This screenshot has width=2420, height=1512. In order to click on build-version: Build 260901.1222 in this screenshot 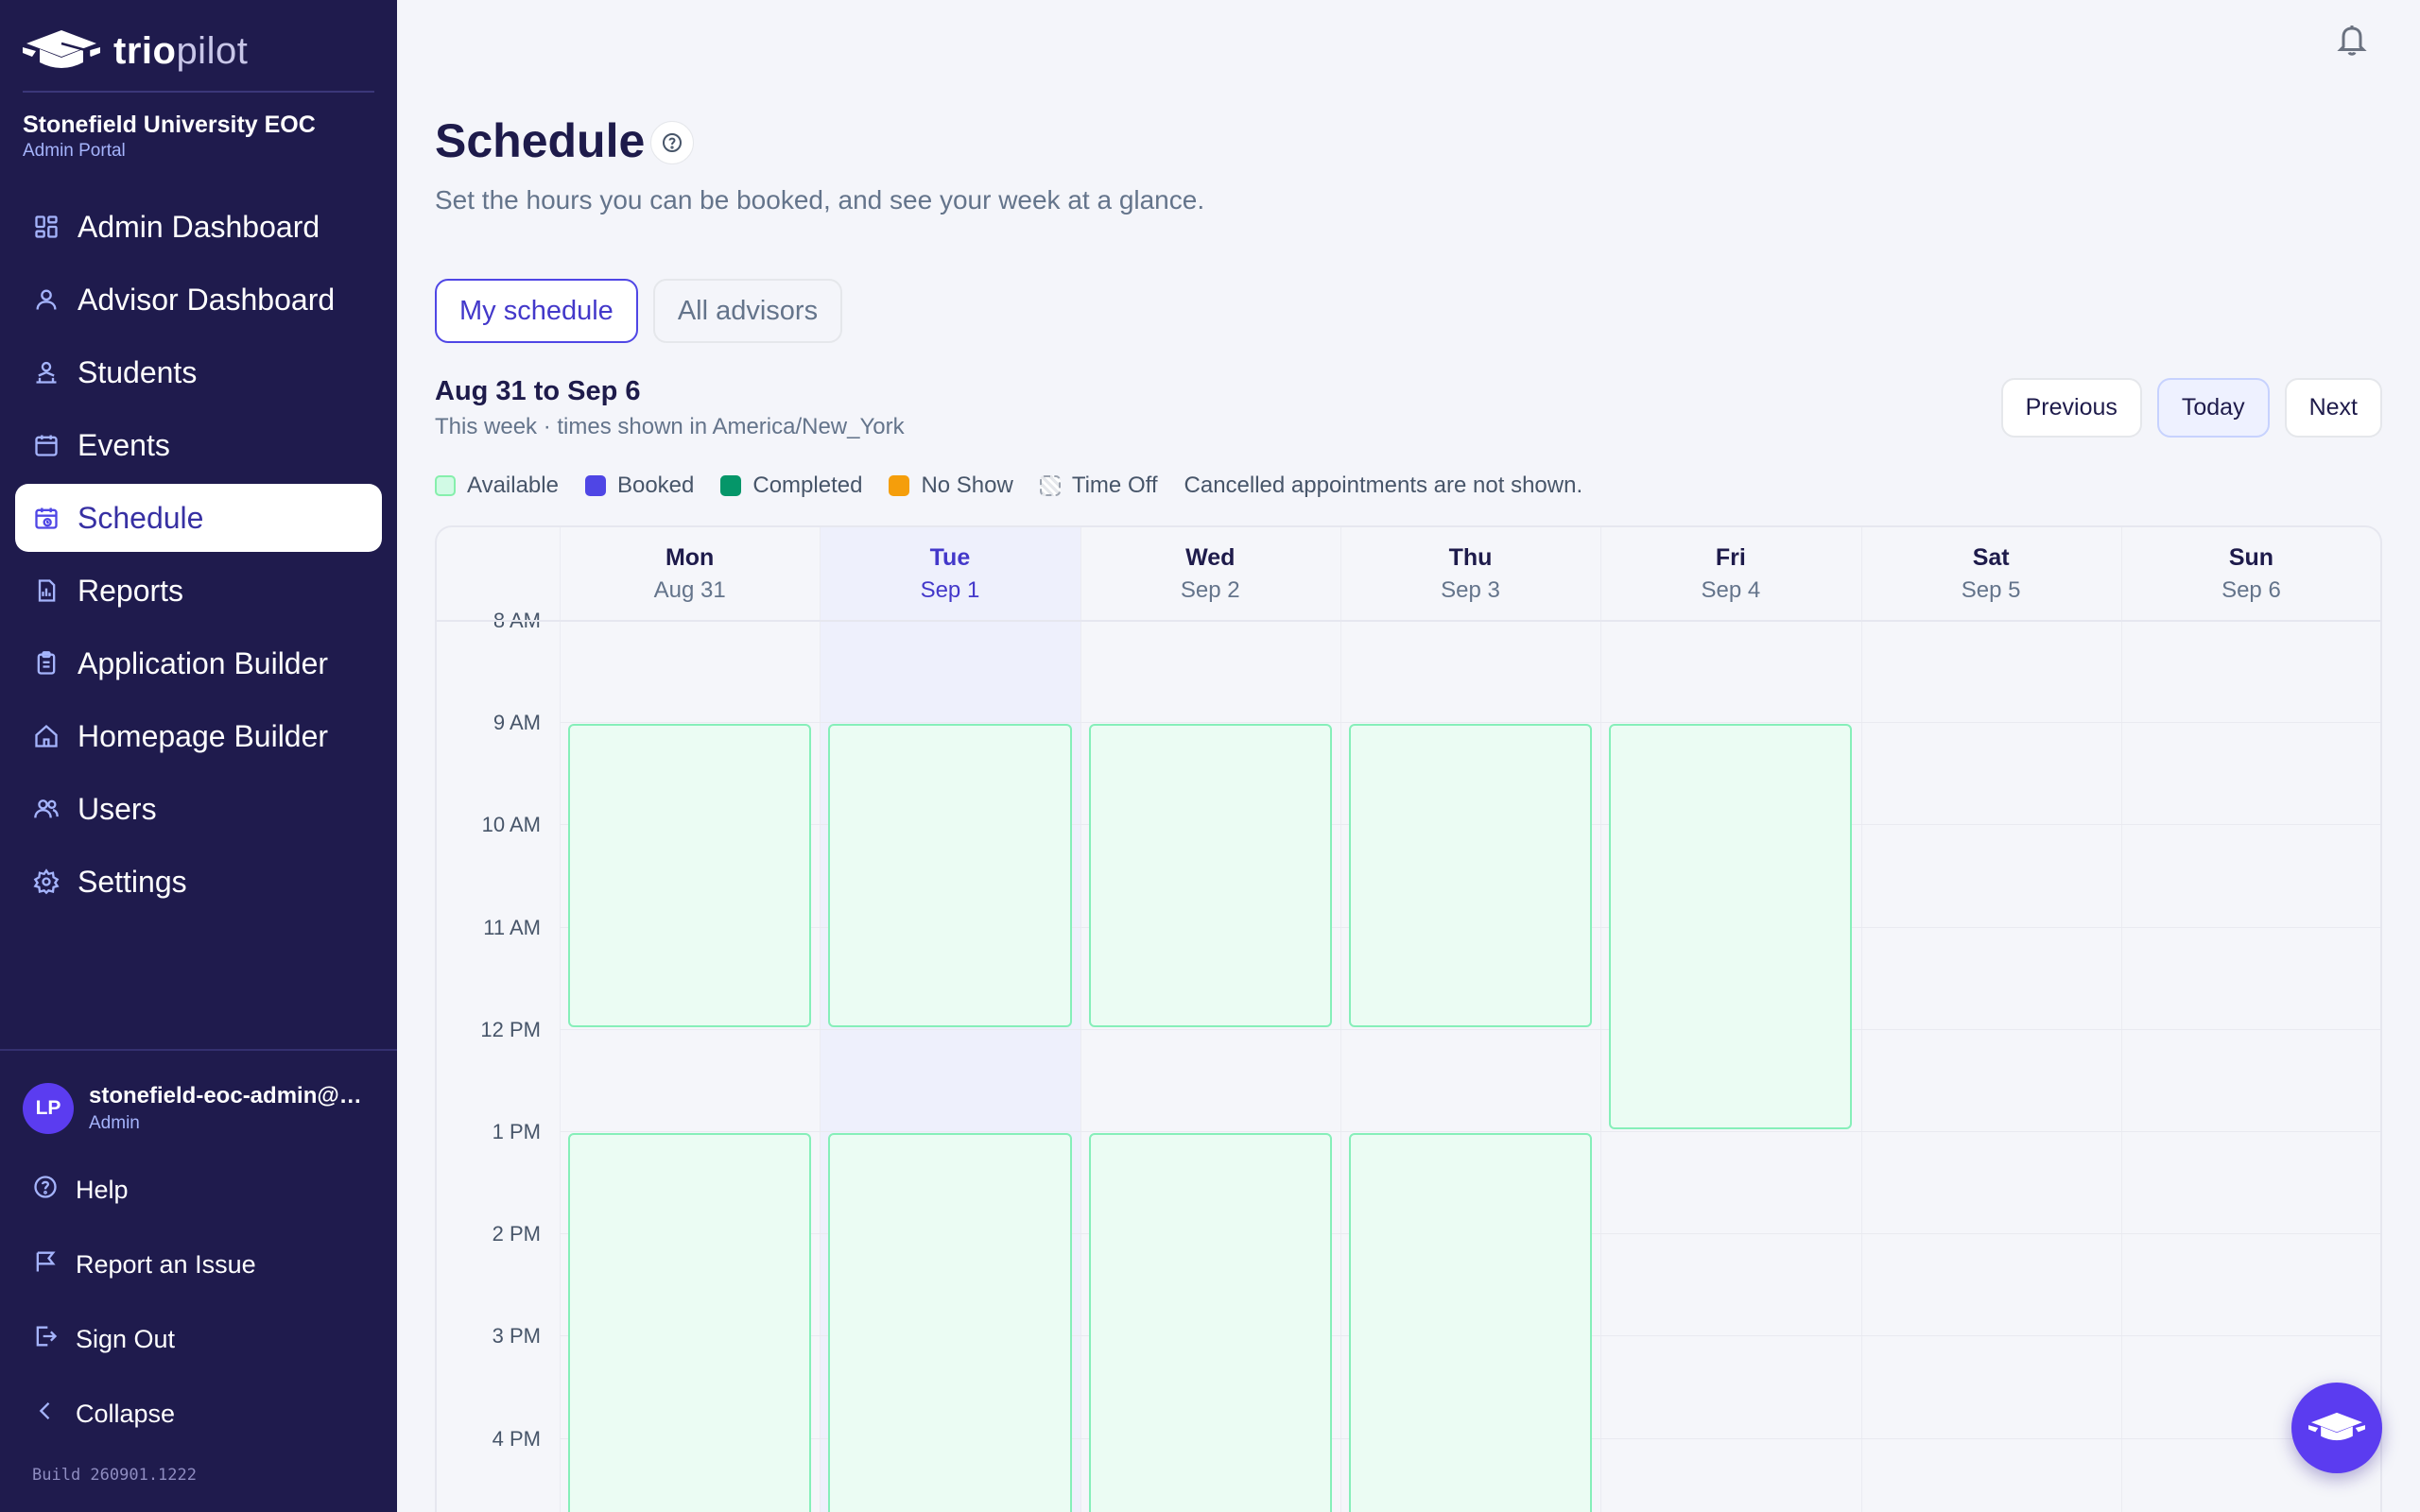, I will do `click(115, 1475)`.